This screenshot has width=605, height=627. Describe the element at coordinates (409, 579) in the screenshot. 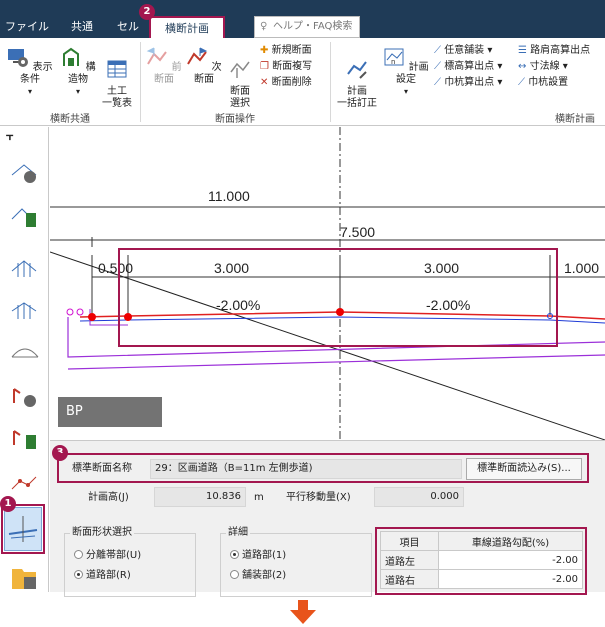

I see `row-label-right: 道路右` at that location.